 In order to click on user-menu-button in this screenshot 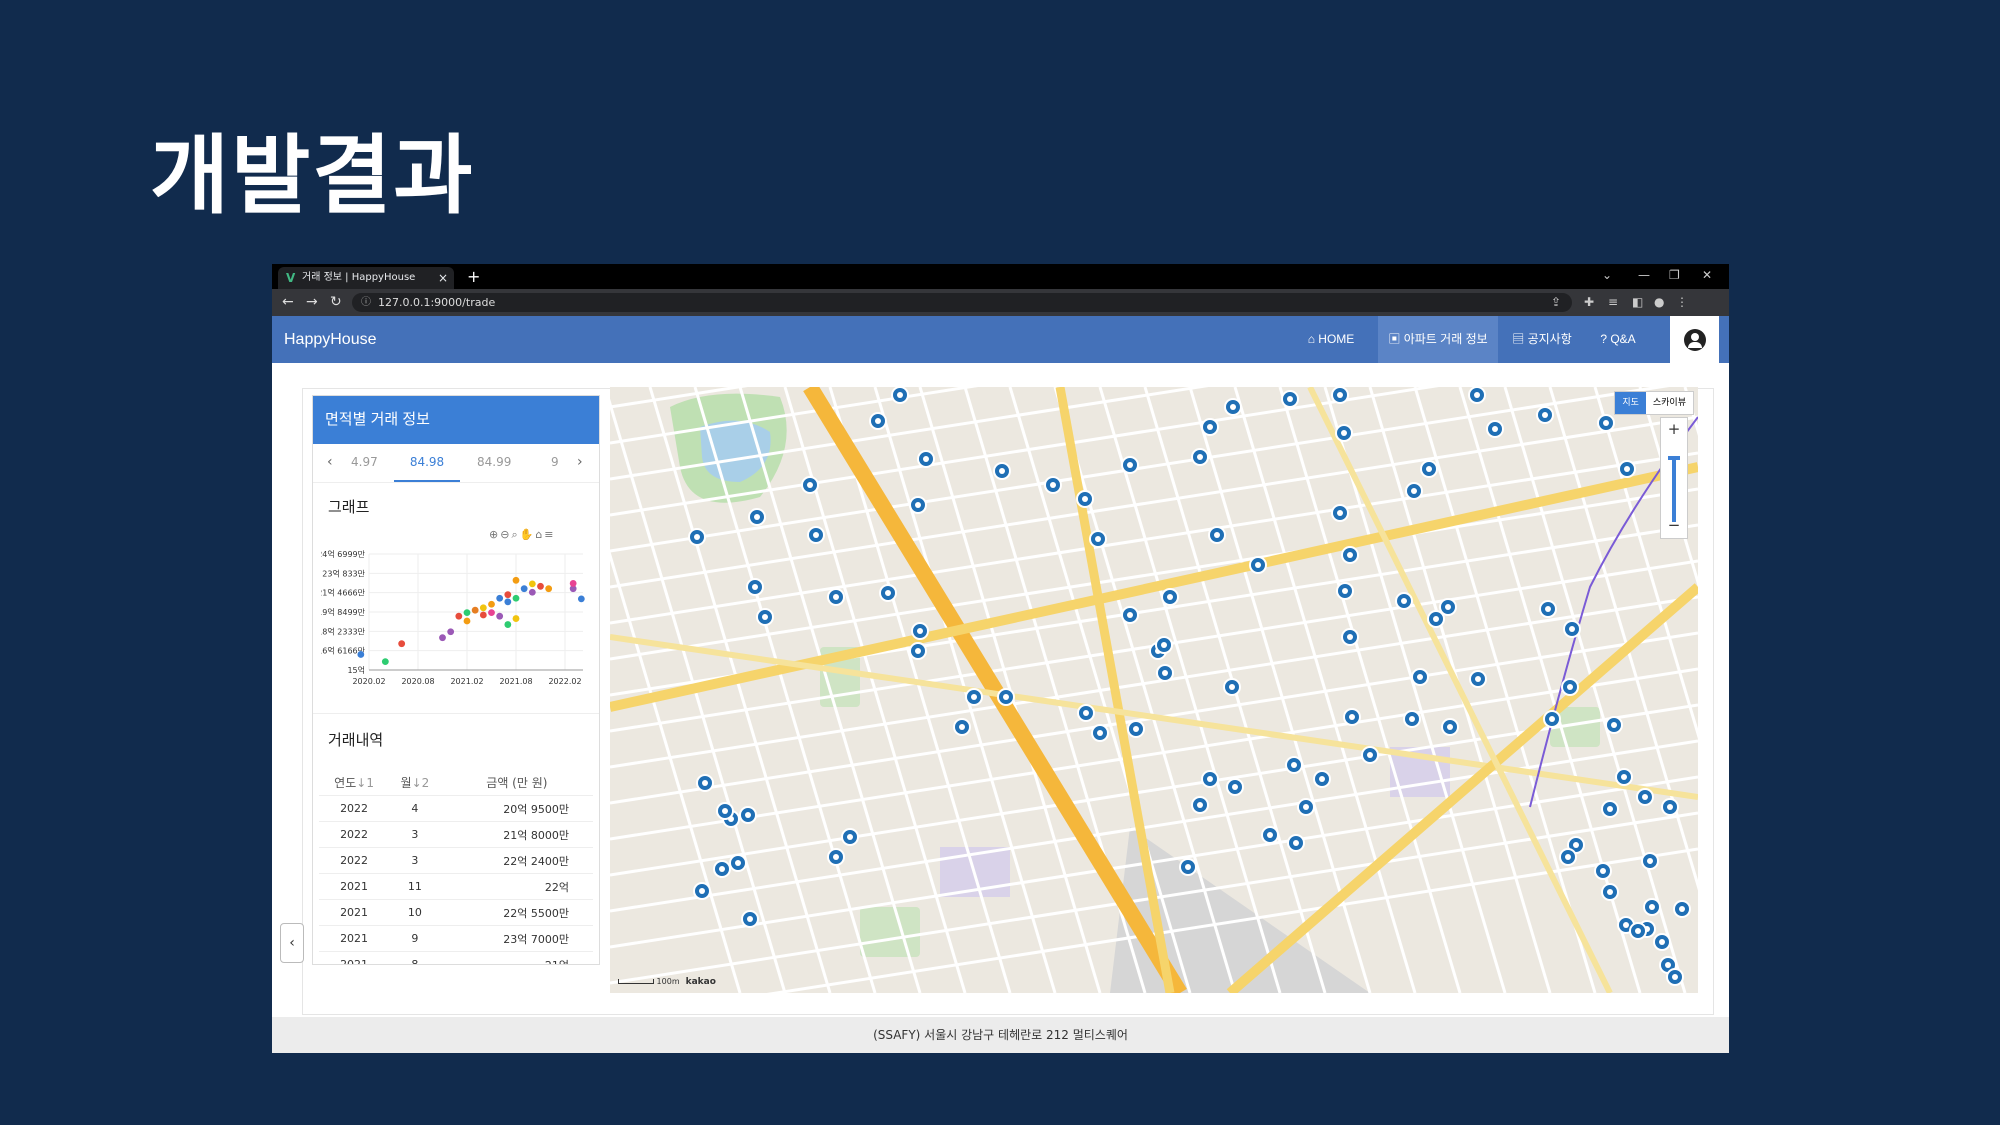, I will do `click(1694, 339)`.